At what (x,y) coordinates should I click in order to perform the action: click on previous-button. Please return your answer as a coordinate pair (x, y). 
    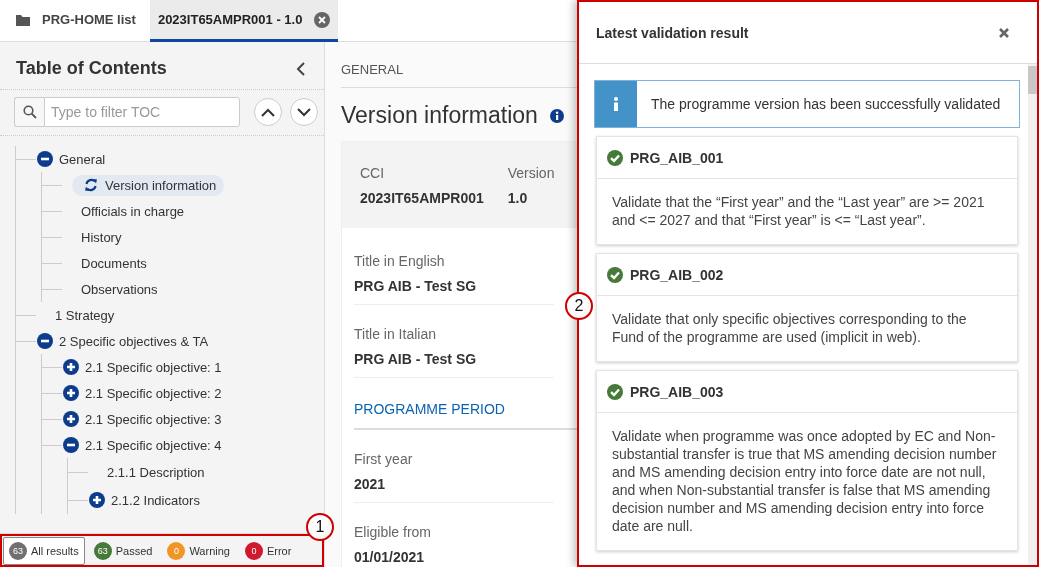
    Looking at the image, I should click on (268, 112).